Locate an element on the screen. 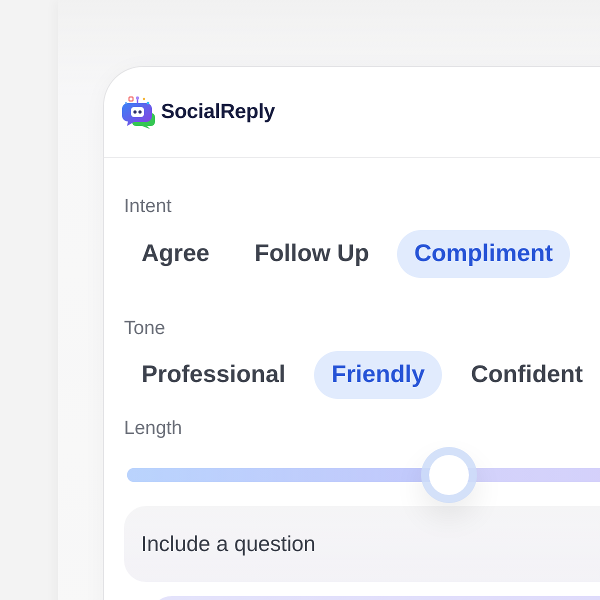 This screenshot has width=600, height=600. brand-name: SocialReply is located at coordinates (218, 112).